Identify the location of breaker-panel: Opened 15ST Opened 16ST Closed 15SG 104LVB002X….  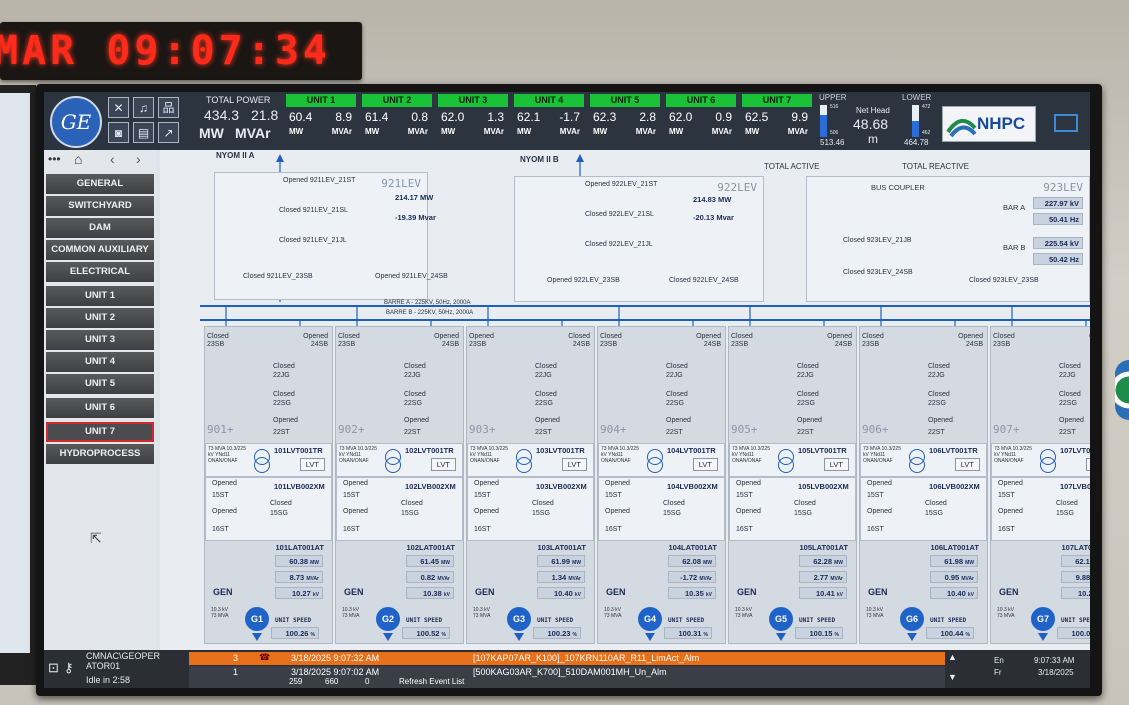
(661, 509).